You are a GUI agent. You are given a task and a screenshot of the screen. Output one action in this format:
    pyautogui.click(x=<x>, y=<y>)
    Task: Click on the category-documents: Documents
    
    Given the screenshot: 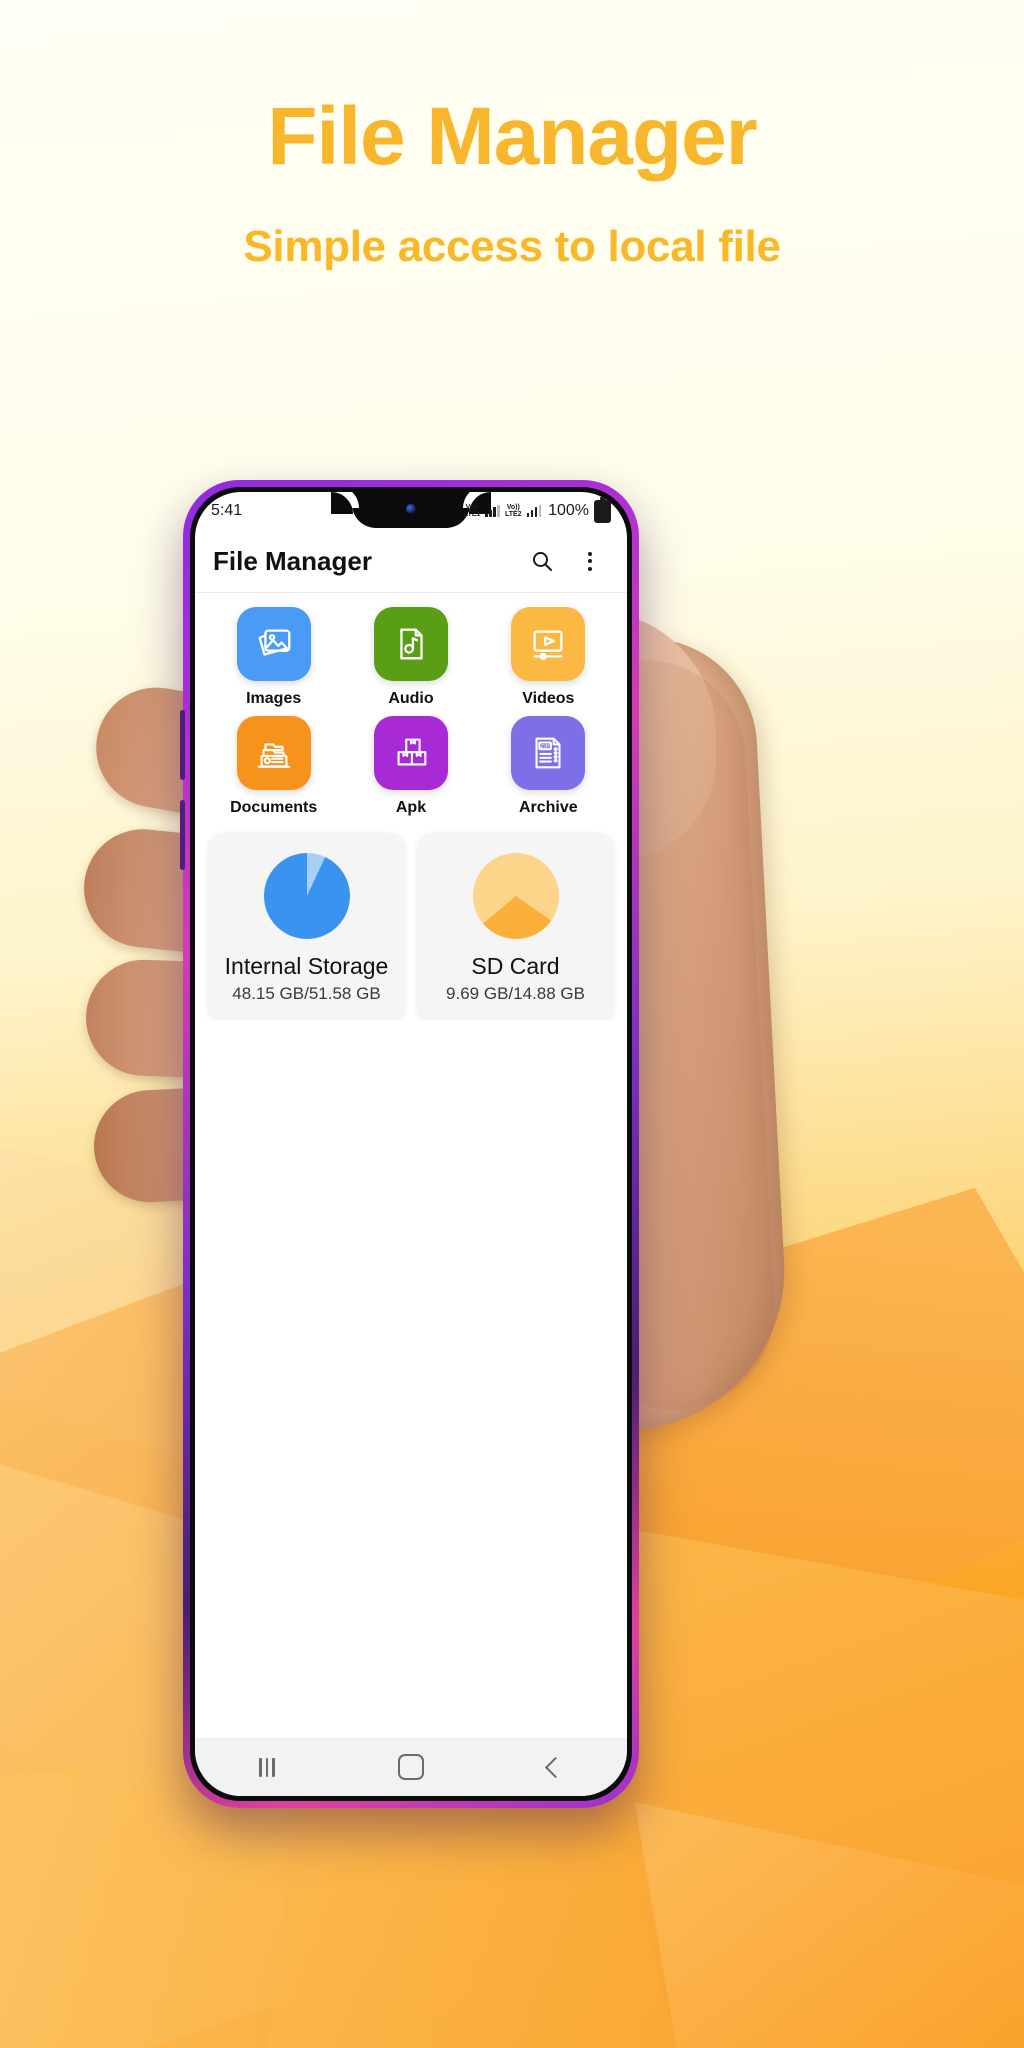 What is the action you would take?
    pyautogui.click(x=273, y=766)
    